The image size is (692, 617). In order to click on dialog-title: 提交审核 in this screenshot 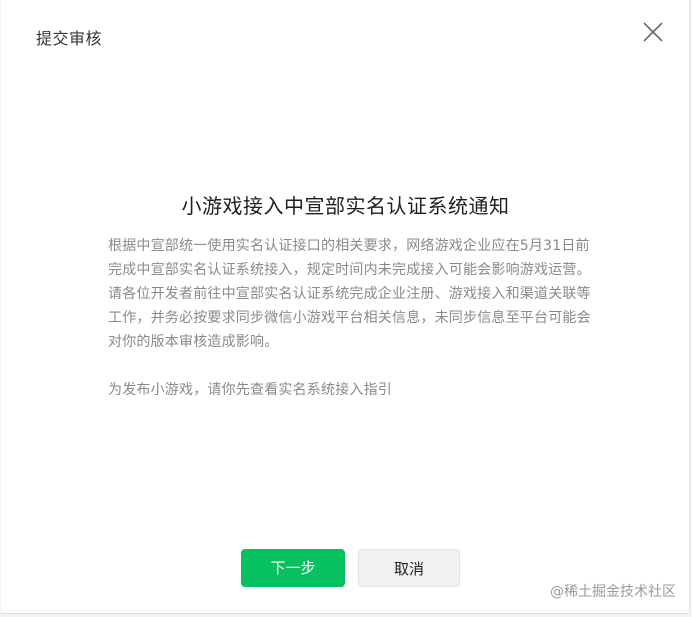, I will do `click(69, 38)`.